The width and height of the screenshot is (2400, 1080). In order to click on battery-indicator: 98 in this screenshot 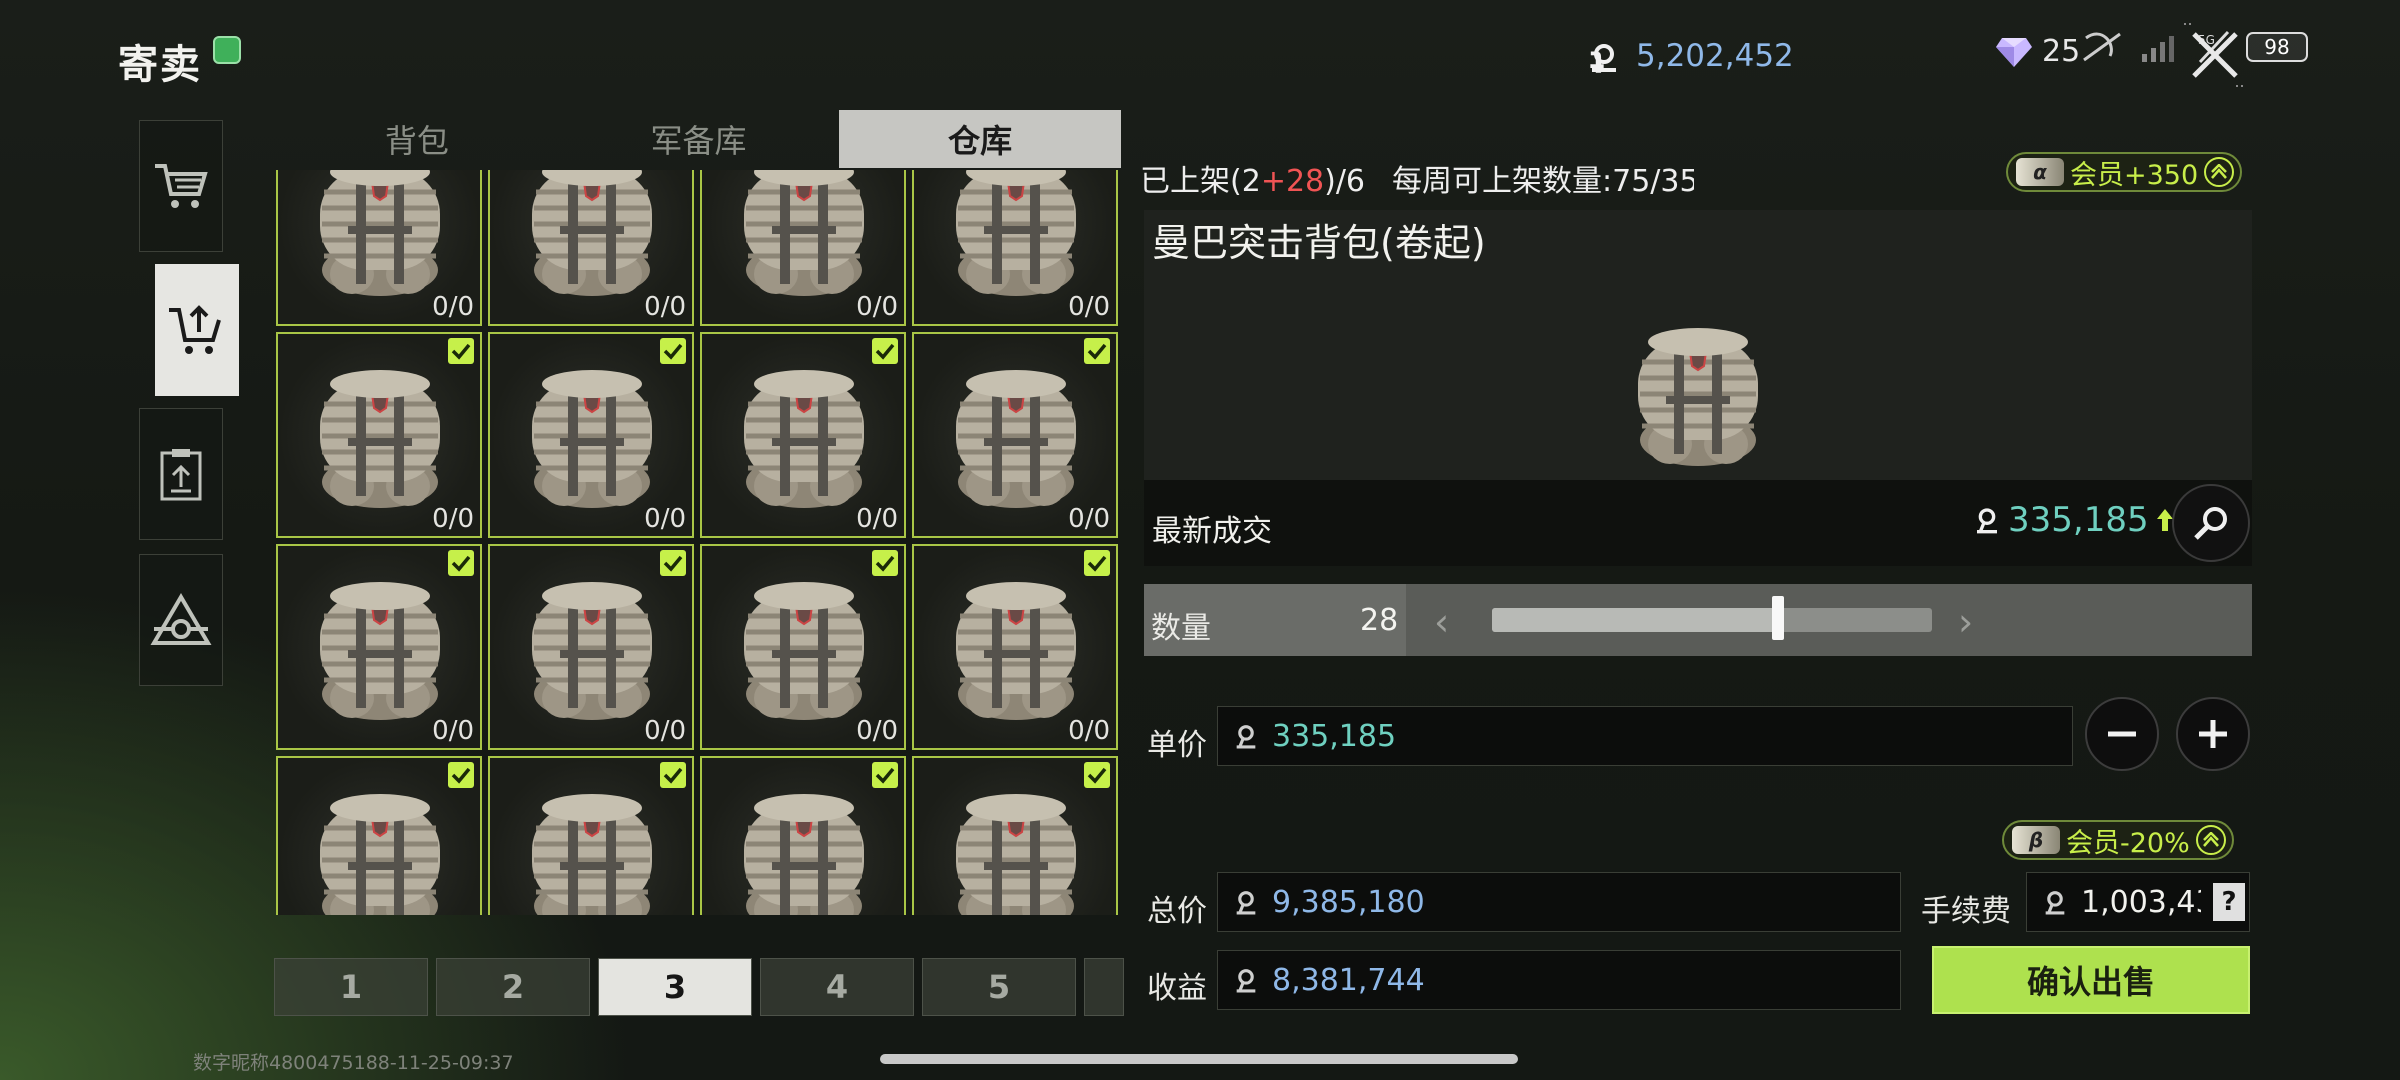, I will do `click(2277, 47)`.